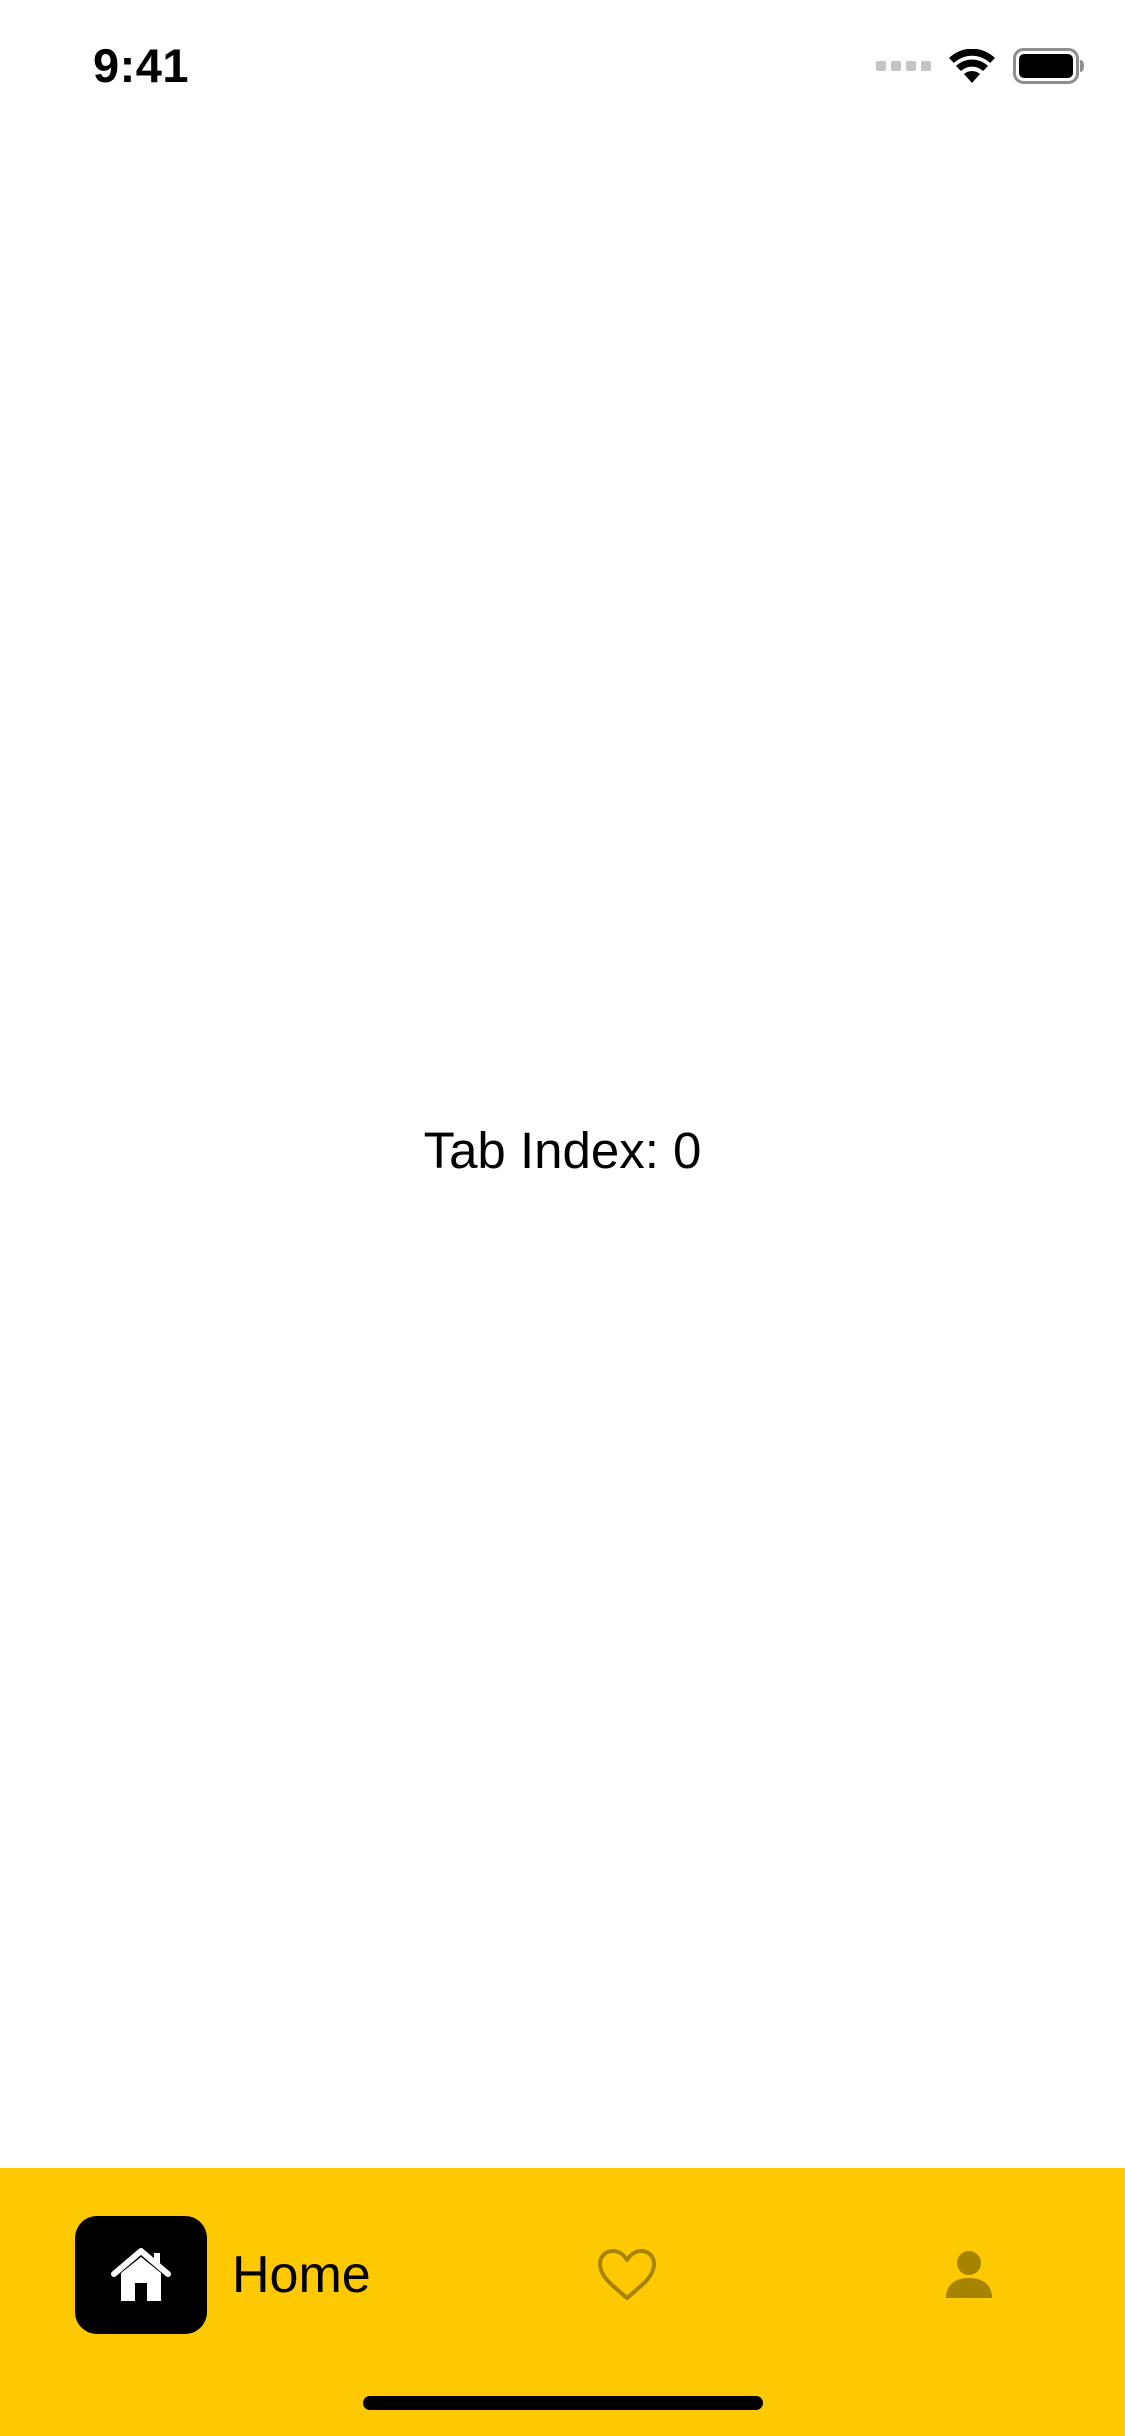 This screenshot has height=2436, width=1125. I want to click on heart-icon, so click(627, 2274).